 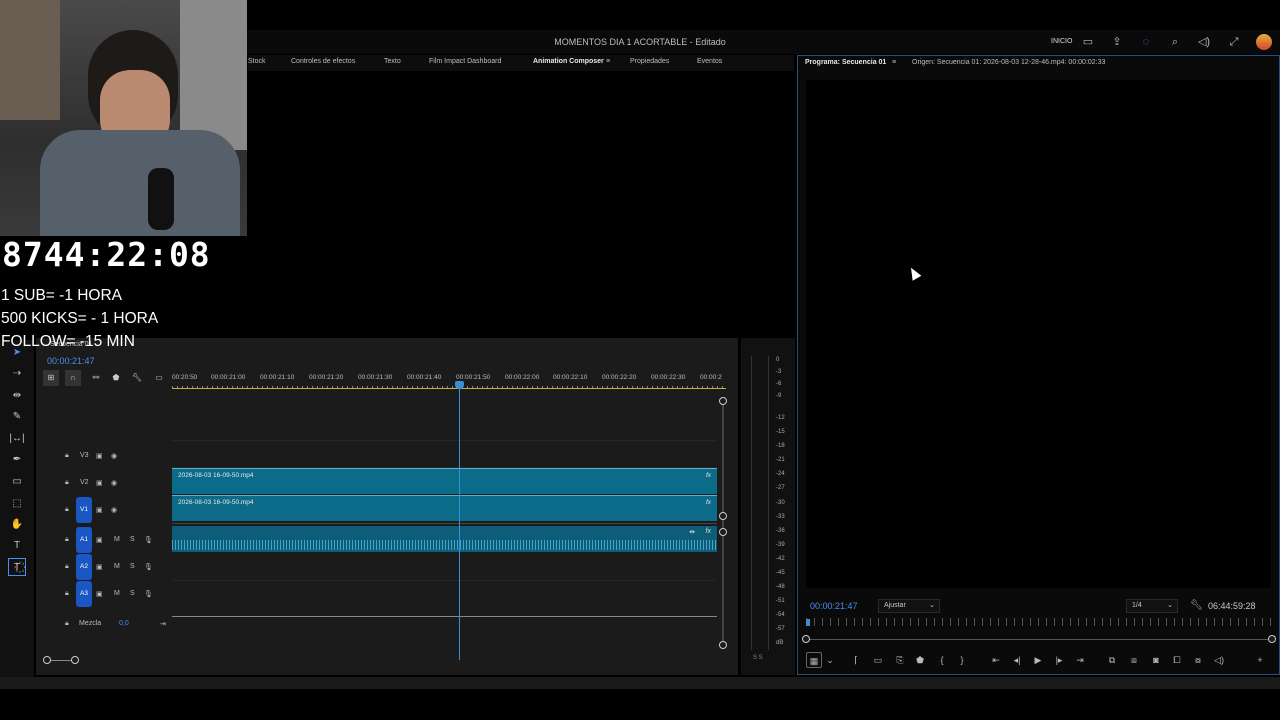 What do you see at coordinates (1177, 660) in the screenshot?
I see `compare-icon: ⧠` at bounding box center [1177, 660].